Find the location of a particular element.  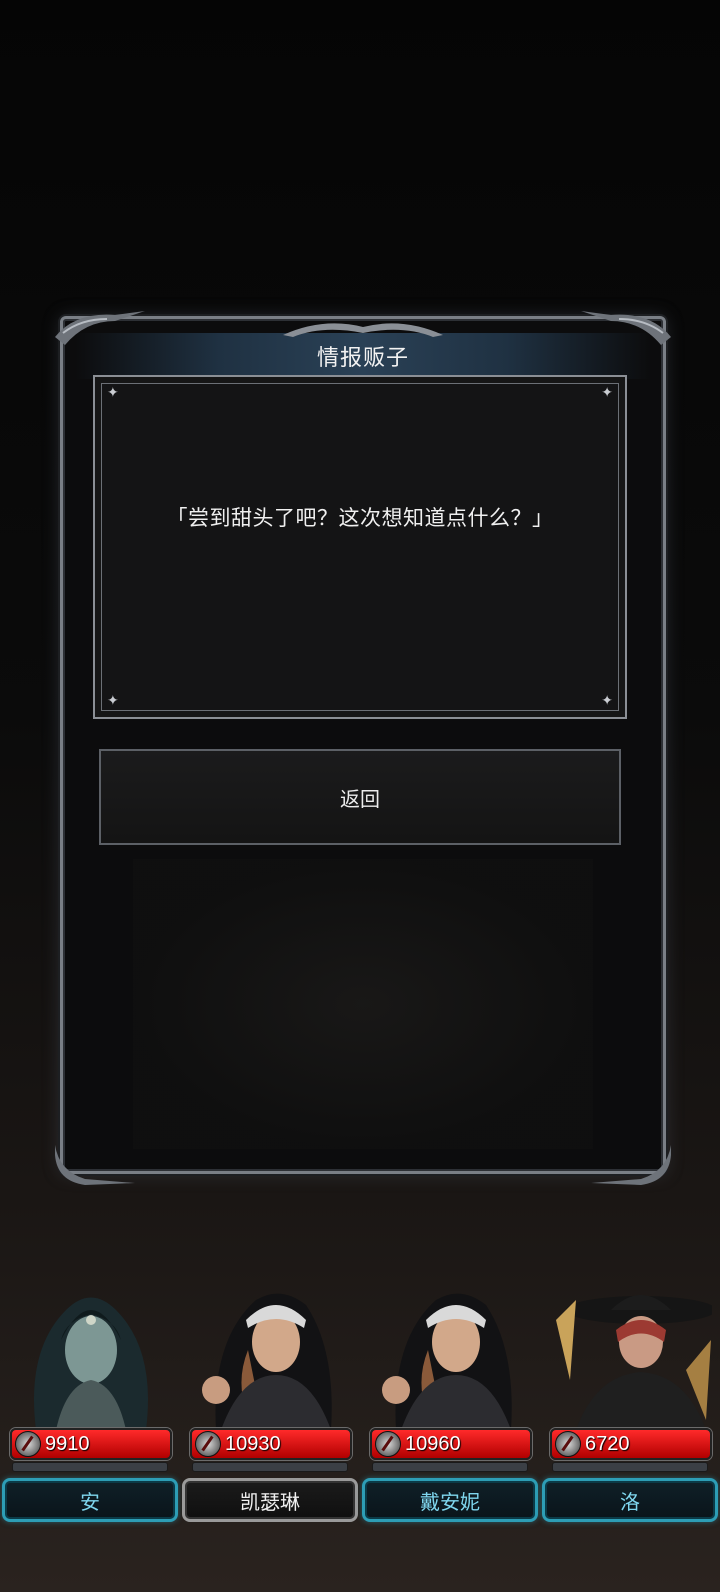

portrait-hooded-woman is located at coordinates (91, 1363).